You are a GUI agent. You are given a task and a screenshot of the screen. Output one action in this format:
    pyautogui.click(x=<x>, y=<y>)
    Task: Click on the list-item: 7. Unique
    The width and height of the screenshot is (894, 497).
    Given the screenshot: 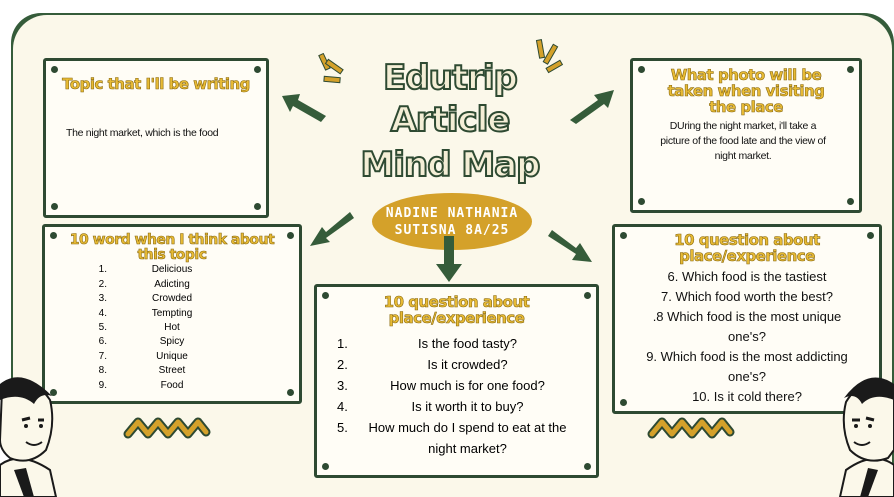 What is the action you would take?
    pyautogui.click(x=172, y=357)
    